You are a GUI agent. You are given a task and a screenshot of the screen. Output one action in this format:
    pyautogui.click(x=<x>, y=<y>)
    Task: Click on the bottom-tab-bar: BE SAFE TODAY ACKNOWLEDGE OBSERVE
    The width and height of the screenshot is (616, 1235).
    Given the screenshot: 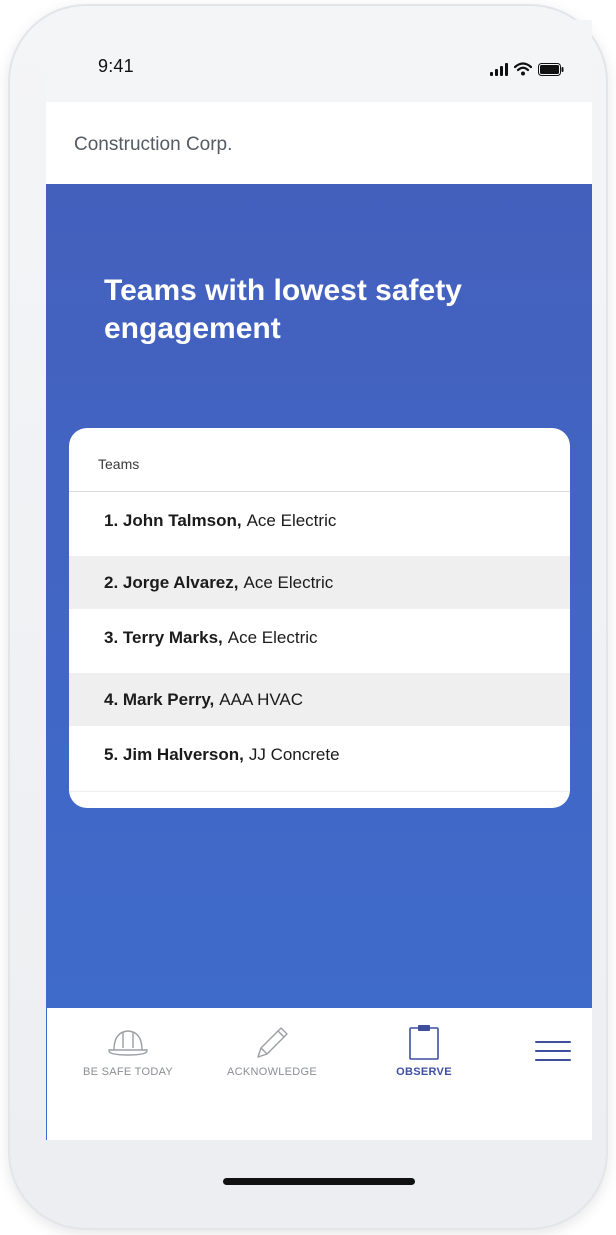 What is the action you would take?
    pyautogui.click(x=319, y=1074)
    